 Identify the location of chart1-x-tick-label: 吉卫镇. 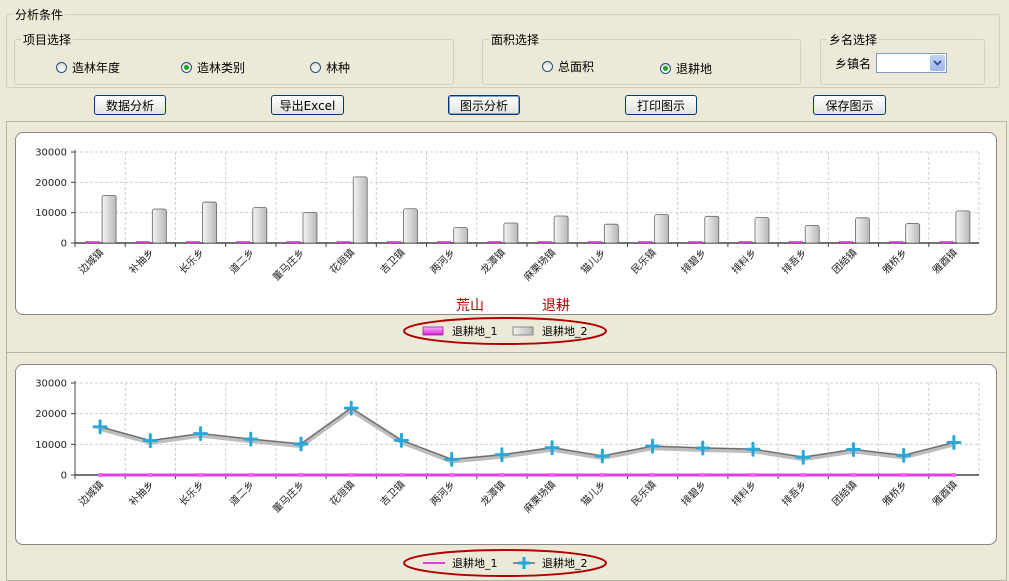
(392, 261).